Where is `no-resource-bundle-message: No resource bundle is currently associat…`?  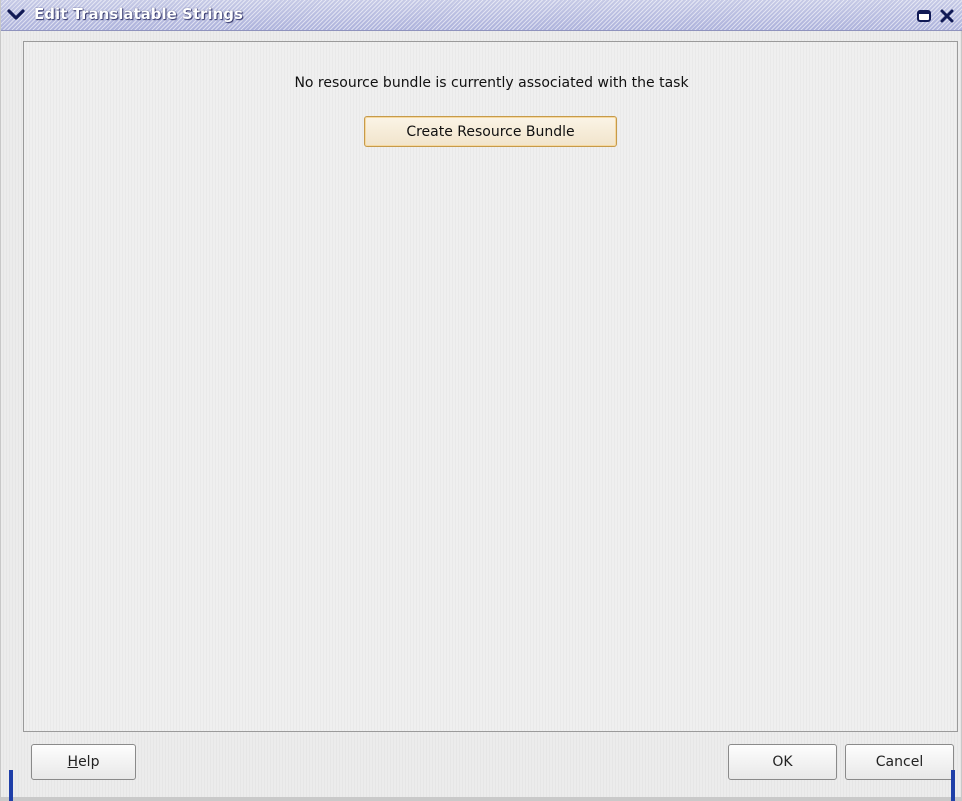
no-resource-bundle-message: No resource bundle is currently associat… is located at coordinates (491, 83).